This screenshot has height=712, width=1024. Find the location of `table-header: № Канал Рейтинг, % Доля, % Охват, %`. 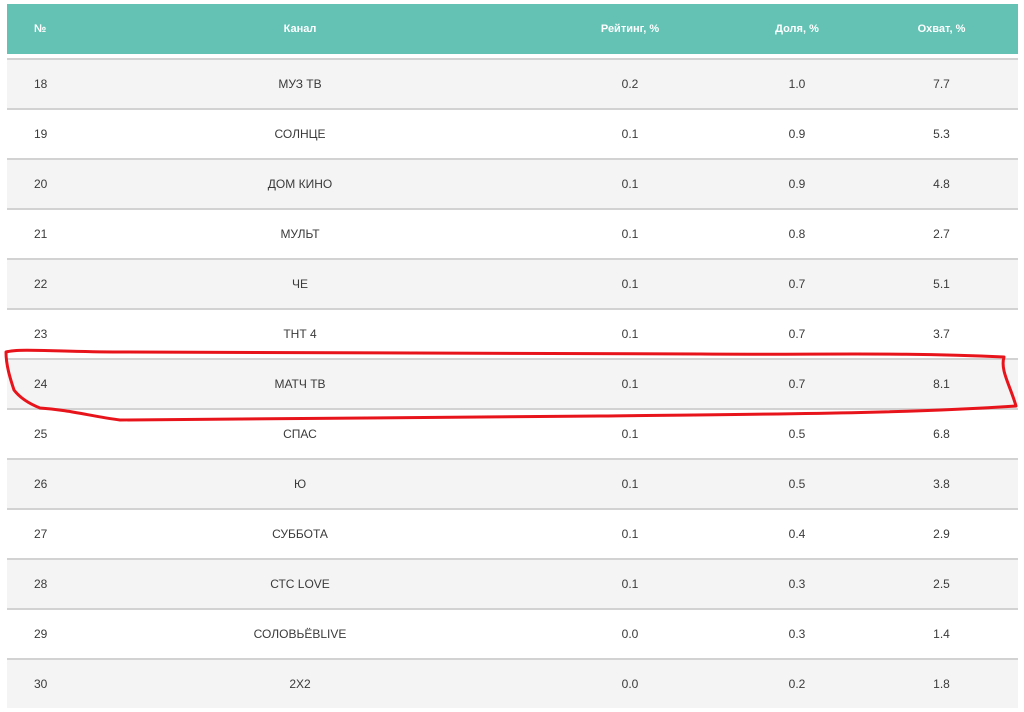

table-header: № Канал Рейтинг, % Доля, % Охват, % is located at coordinates (512, 29).